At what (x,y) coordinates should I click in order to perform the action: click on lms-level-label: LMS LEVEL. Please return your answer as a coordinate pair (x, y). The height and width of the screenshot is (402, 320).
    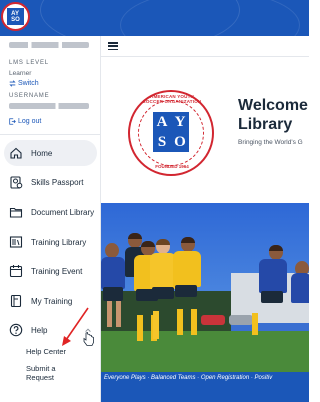
    Looking at the image, I should click on (29, 63).